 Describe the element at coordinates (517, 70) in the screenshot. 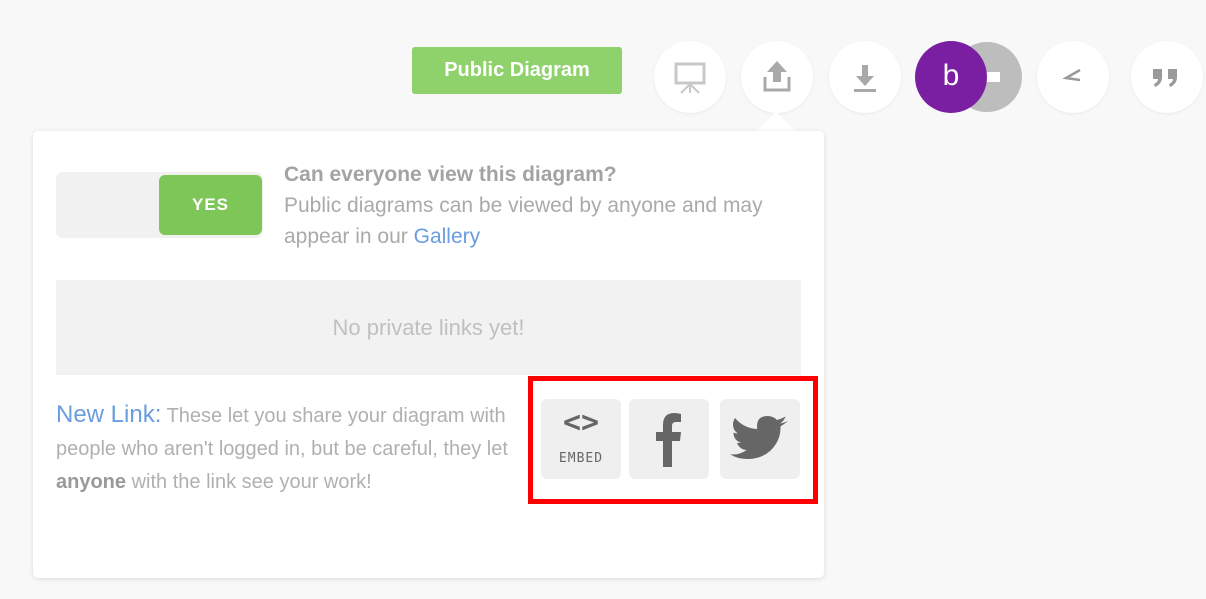

I see `public-diagram-badge: Public Diagram` at that location.